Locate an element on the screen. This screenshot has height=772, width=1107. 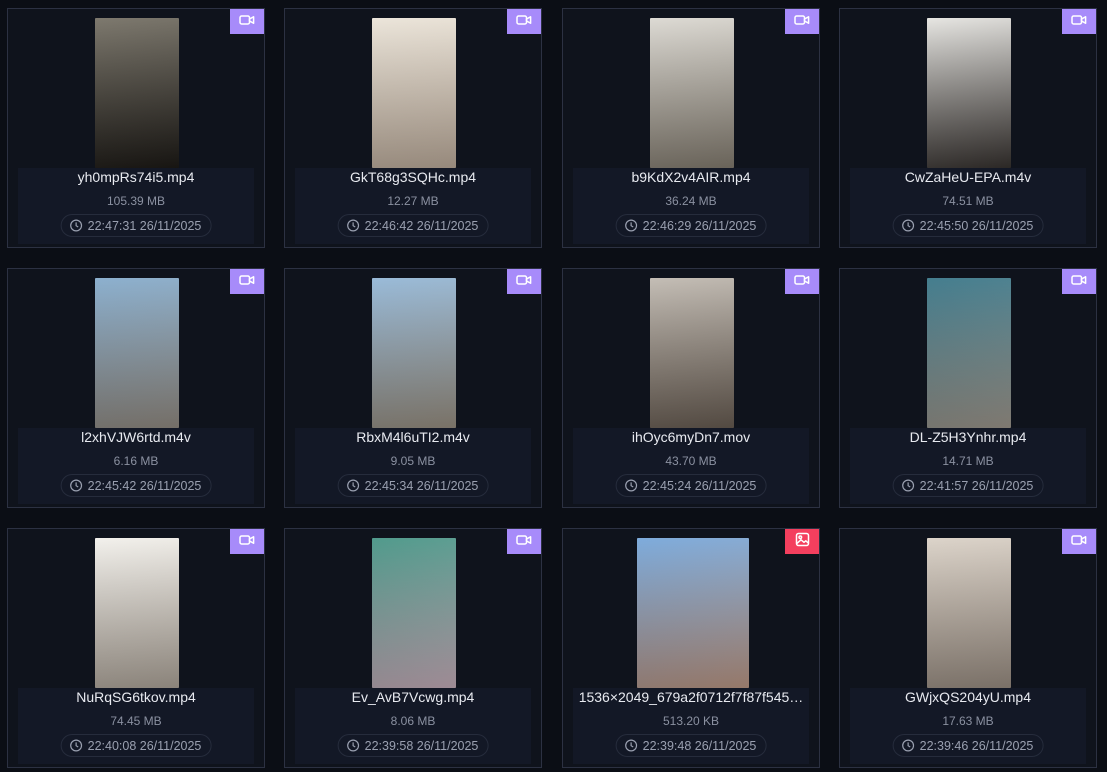
timestamp-text: 22:47:31 26/11/2025 is located at coordinates (144, 225).